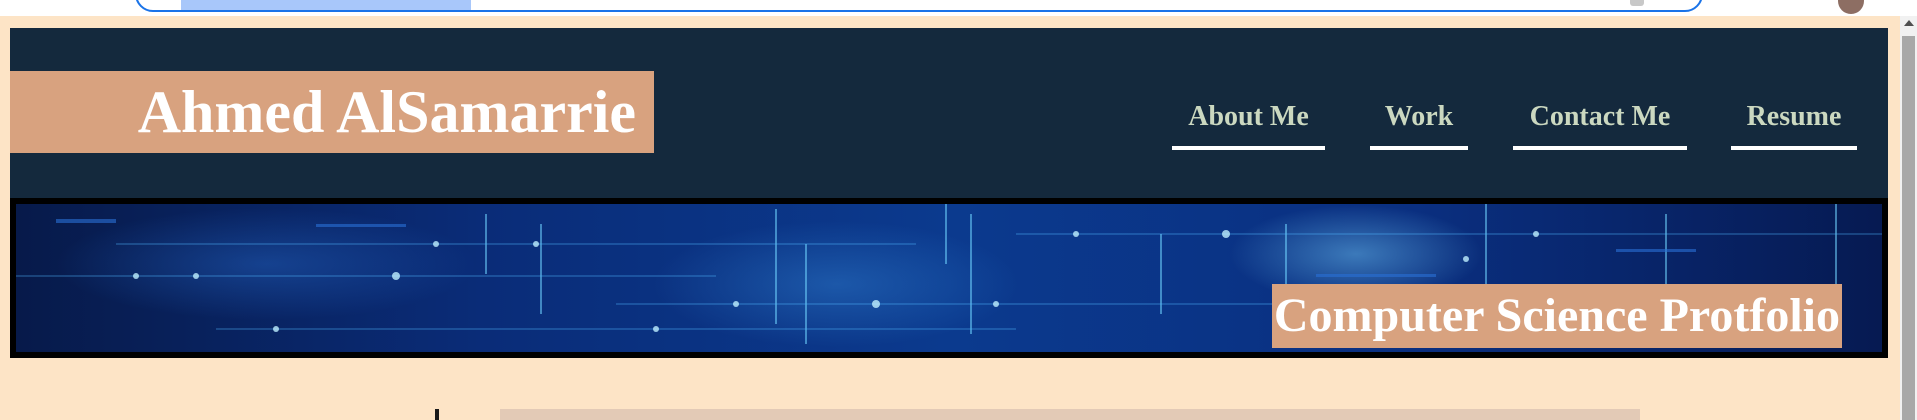  What do you see at coordinates (1600, 124) in the screenshot?
I see `nav-link-contact-me: Contact Me` at bounding box center [1600, 124].